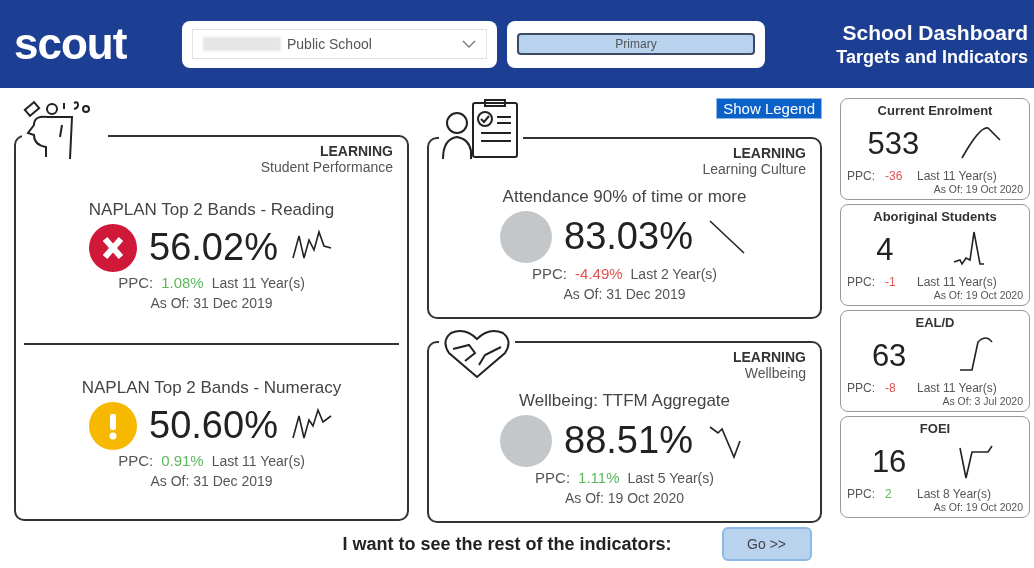  What do you see at coordinates (636, 44) in the screenshot?
I see `level-select: Primary` at bounding box center [636, 44].